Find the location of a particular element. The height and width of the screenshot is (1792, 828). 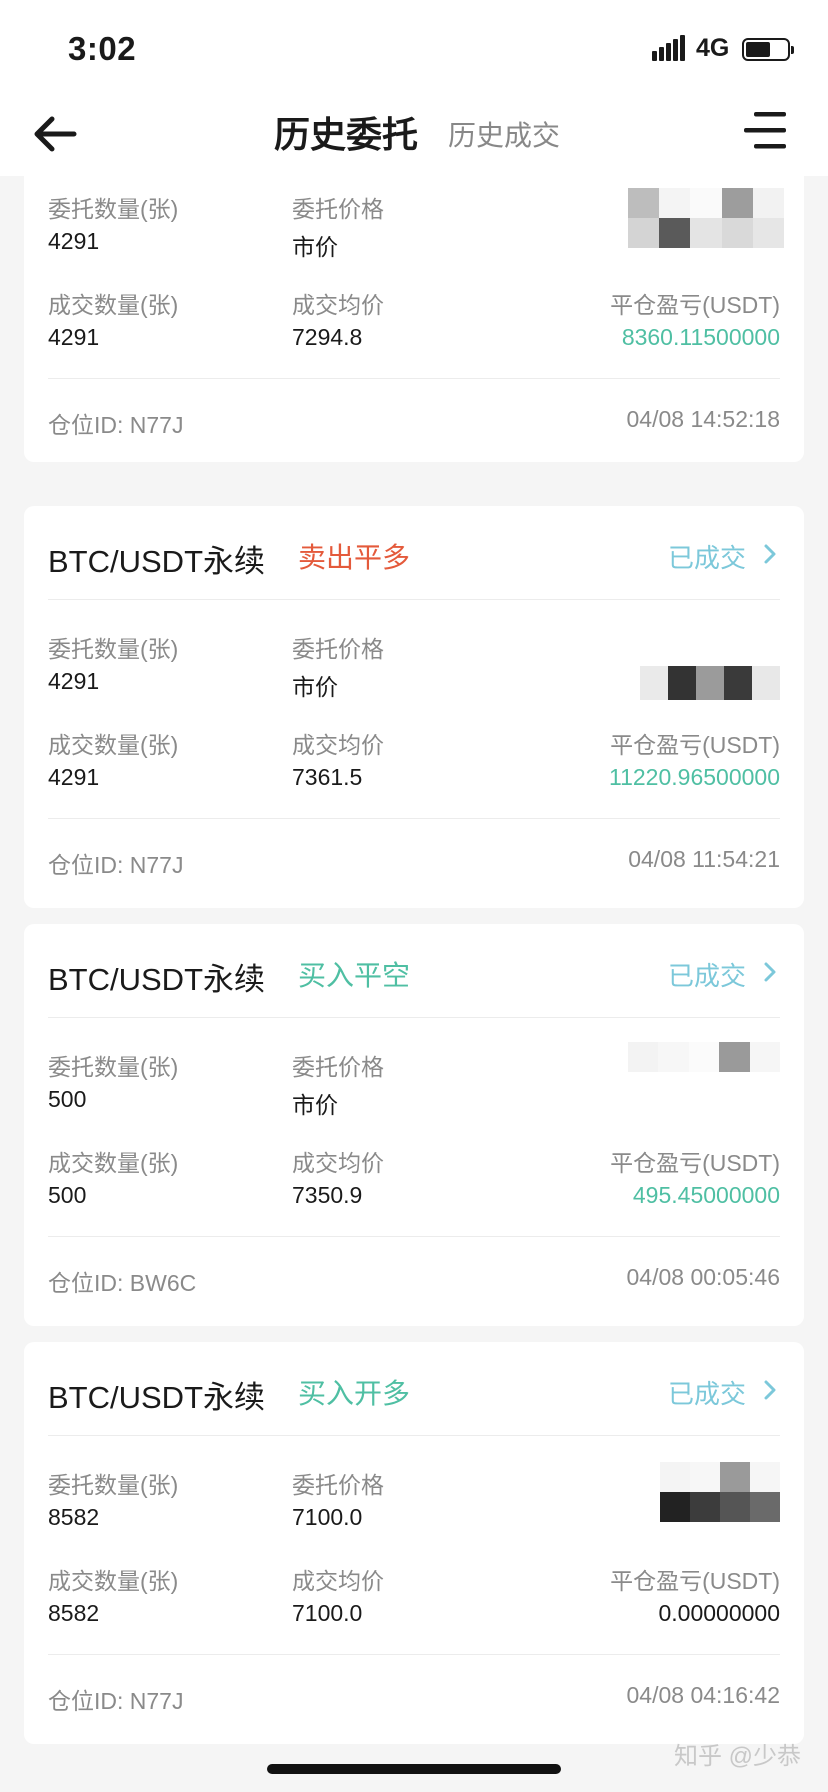

status-time: 3:02 is located at coordinates (102, 48).